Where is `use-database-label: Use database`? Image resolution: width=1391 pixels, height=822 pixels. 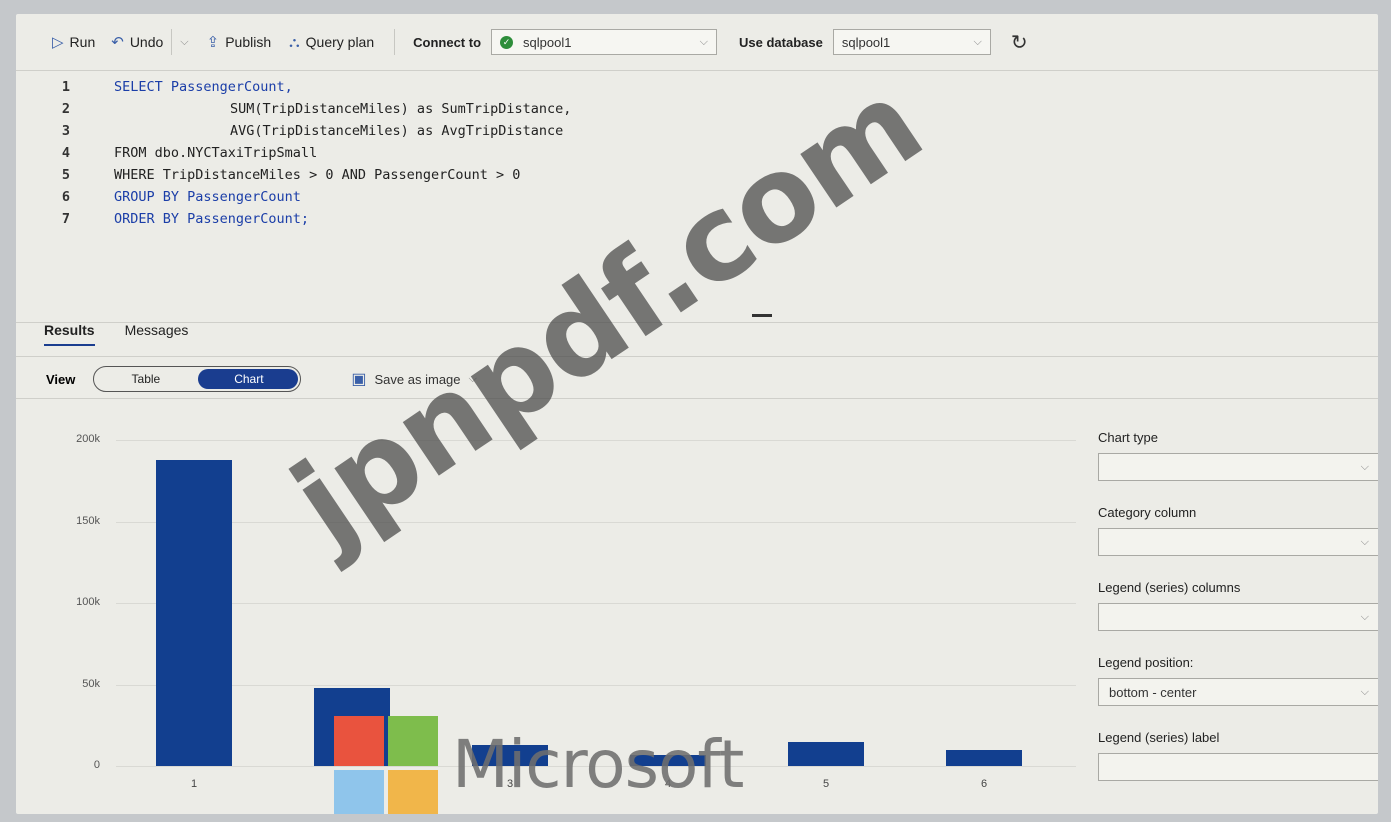
use-database-label: Use database is located at coordinates (781, 42).